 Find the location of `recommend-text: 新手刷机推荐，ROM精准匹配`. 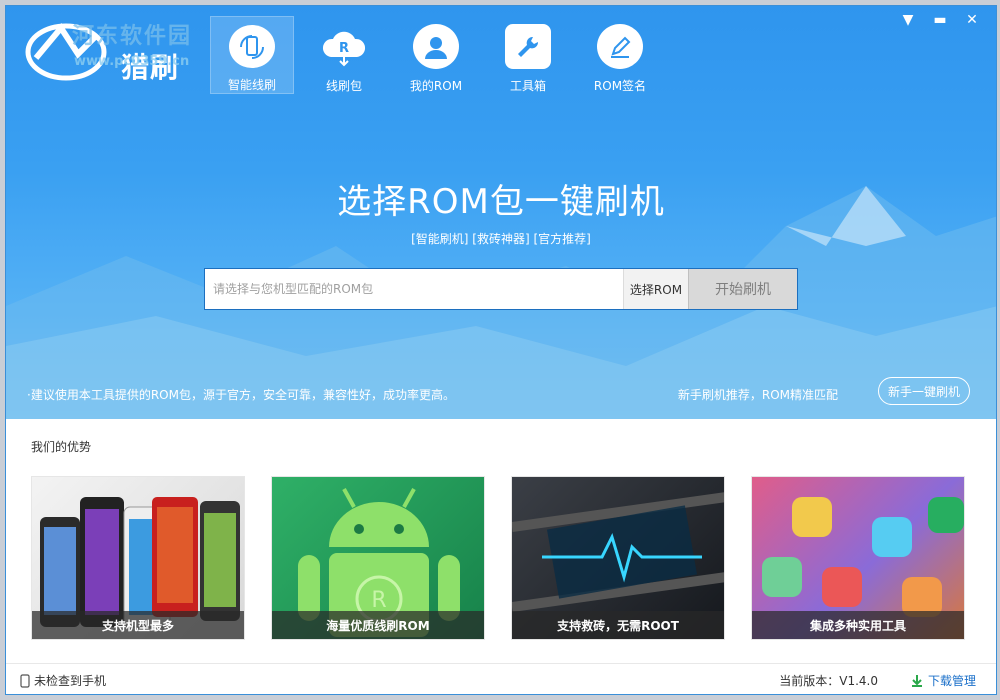

recommend-text: 新手刷机推荐，ROM精准匹配 is located at coordinates (757, 395).